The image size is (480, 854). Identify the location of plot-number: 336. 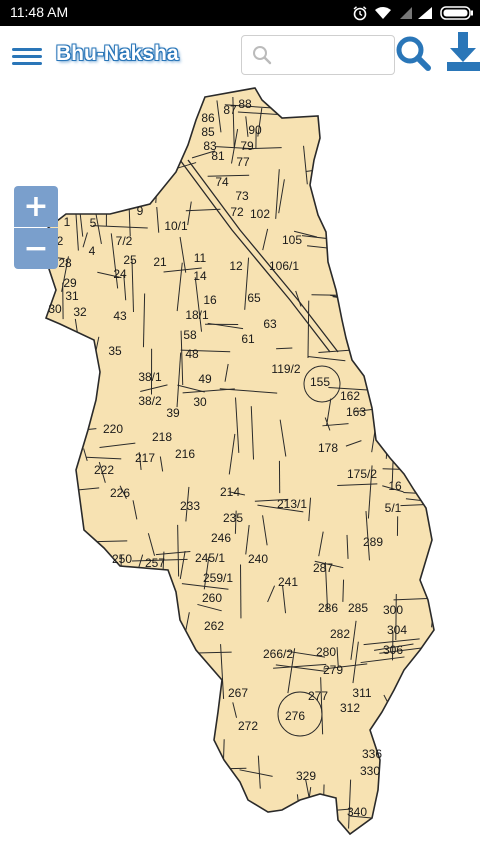
(372, 754).